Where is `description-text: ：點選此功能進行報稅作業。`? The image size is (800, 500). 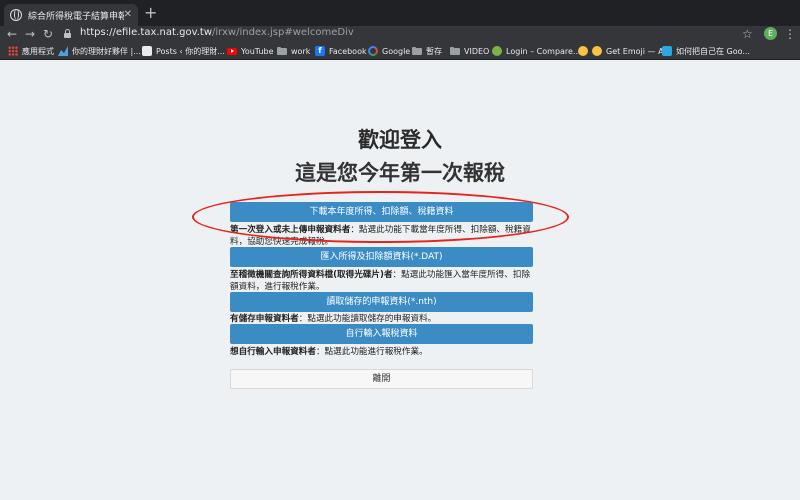
description-text: ：點選此功能進行報稅作業。 is located at coordinates (371, 352).